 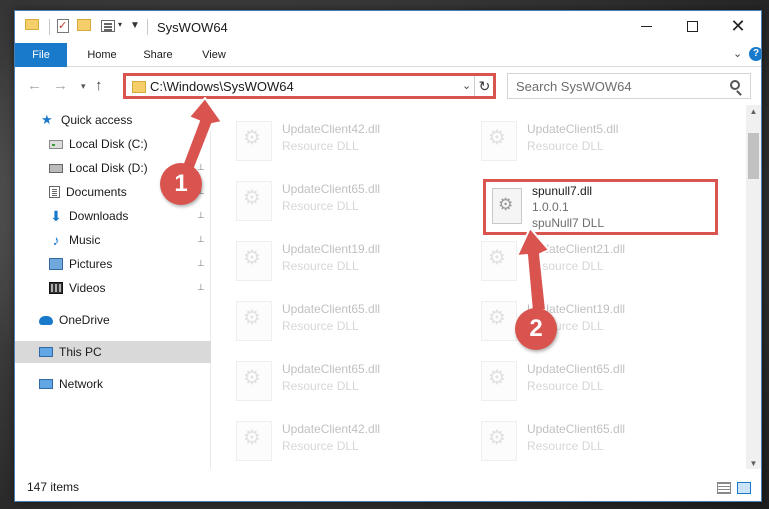 I want to click on tab-file: File, so click(x=41, y=55).